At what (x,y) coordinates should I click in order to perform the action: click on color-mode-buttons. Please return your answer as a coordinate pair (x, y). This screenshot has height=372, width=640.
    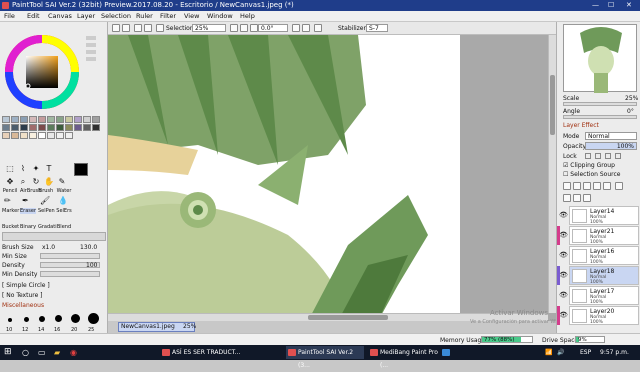
    Looking at the image, I should click on (92, 71).